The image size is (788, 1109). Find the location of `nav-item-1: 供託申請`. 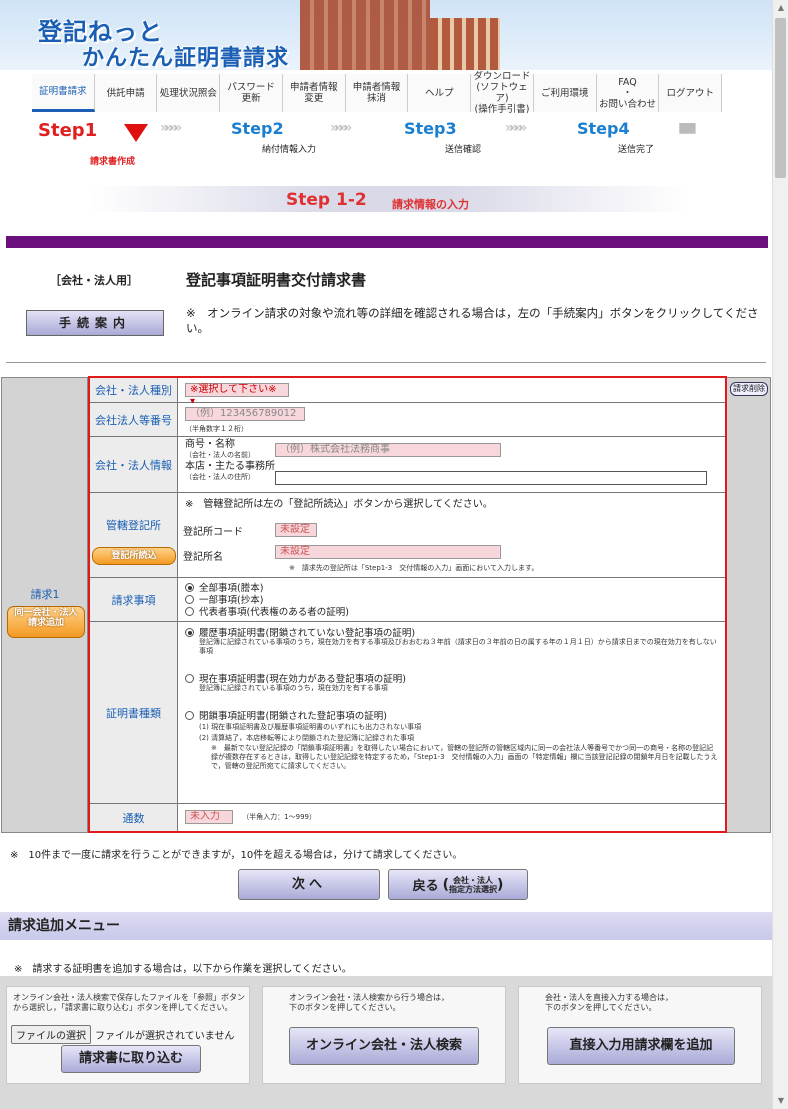

nav-item-1: 供託申請 is located at coordinates (126, 93).